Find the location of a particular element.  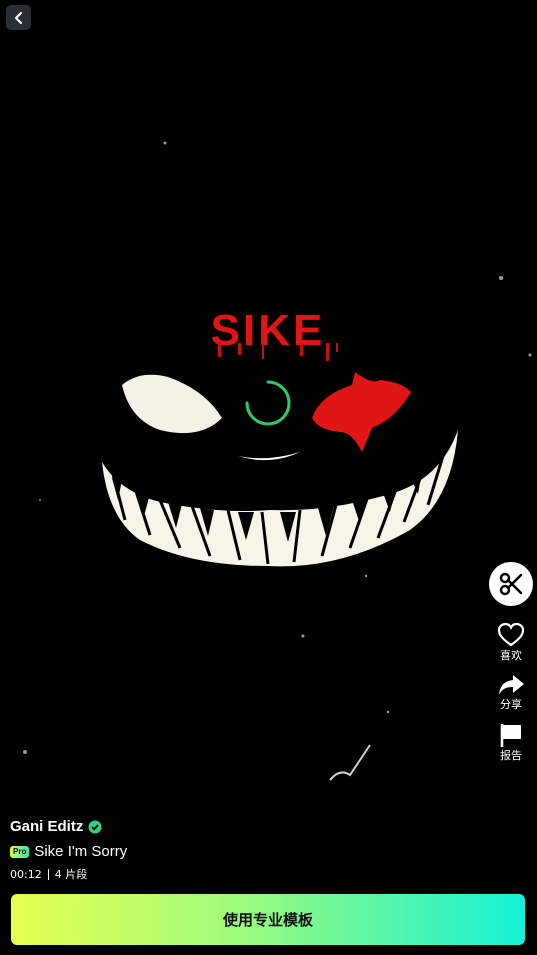

report-button: 报告 is located at coordinates (511, 742).